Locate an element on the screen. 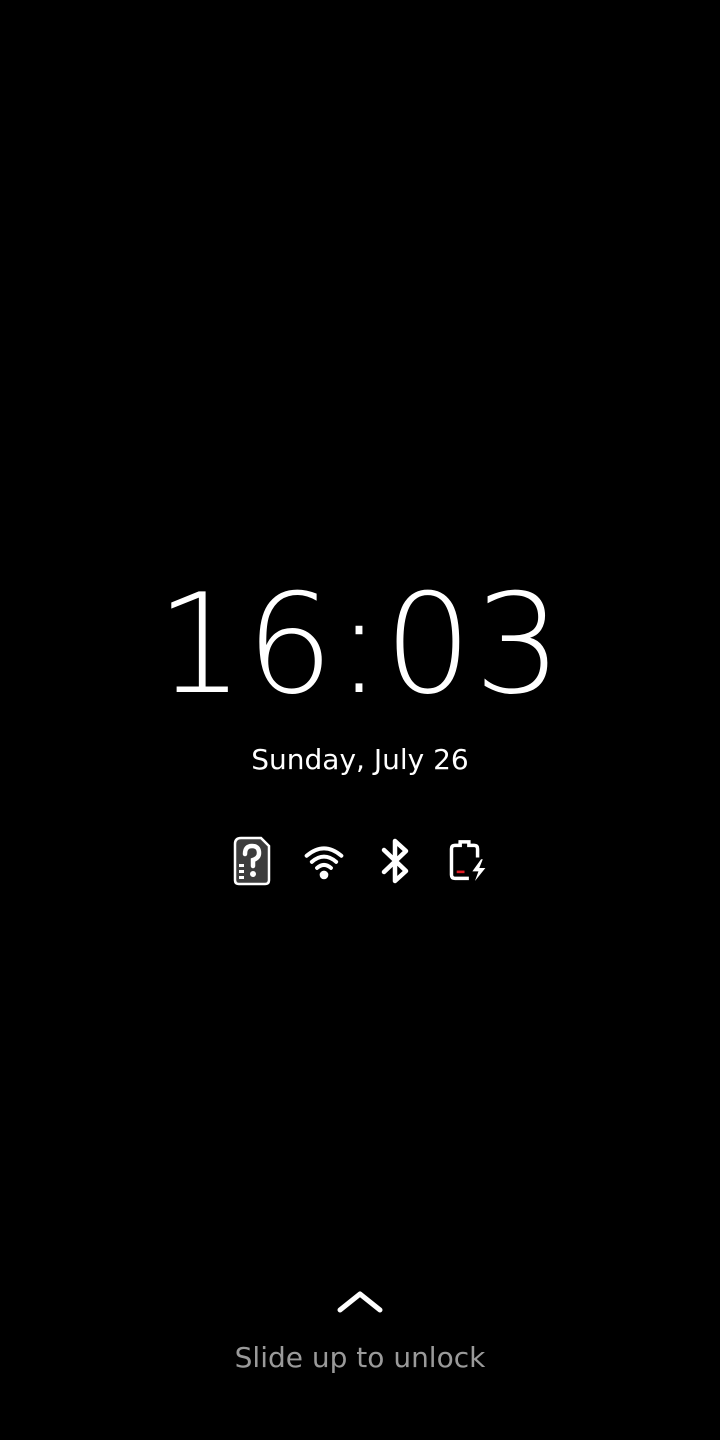 The width and height of the screenshot is (720, 1440). unlock-hint-label: Slide up to unlock is located at coordinates (360, 1357).